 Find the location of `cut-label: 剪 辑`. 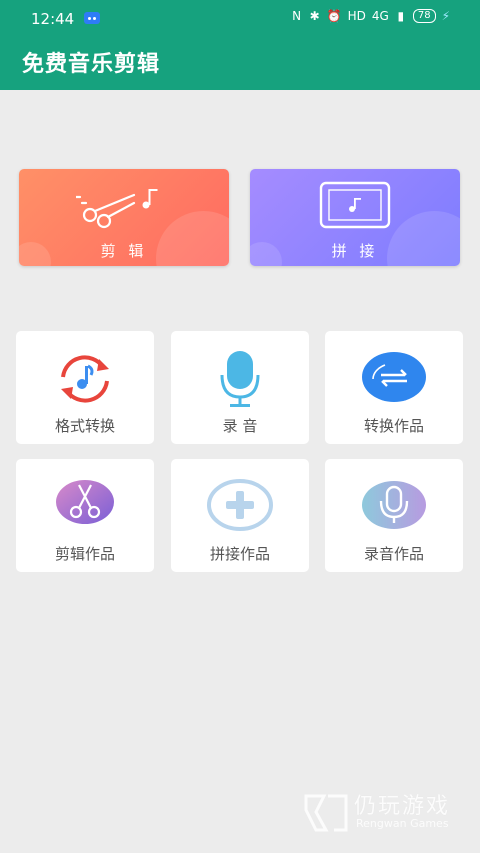

cut-label: 剪 辑 is located at coordinates (124, 251).